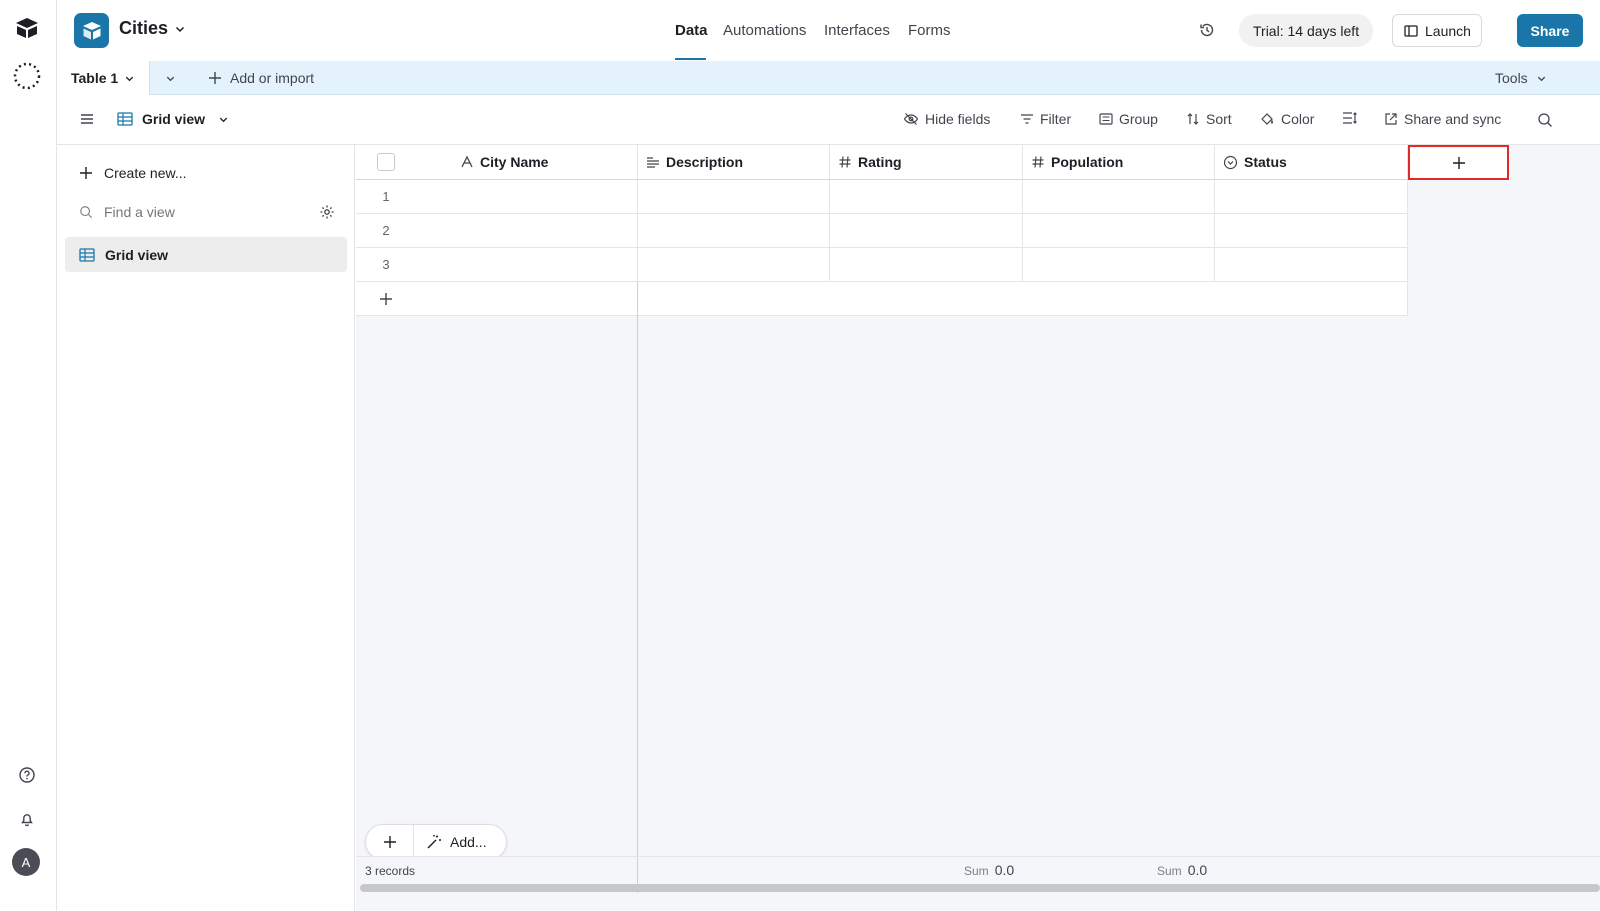 This screenshot has width=1600, height=911. Describe the element at coordinates (1442, 119) in the screenshot. I see `share-and-sync-button: Share and sync` at that location.